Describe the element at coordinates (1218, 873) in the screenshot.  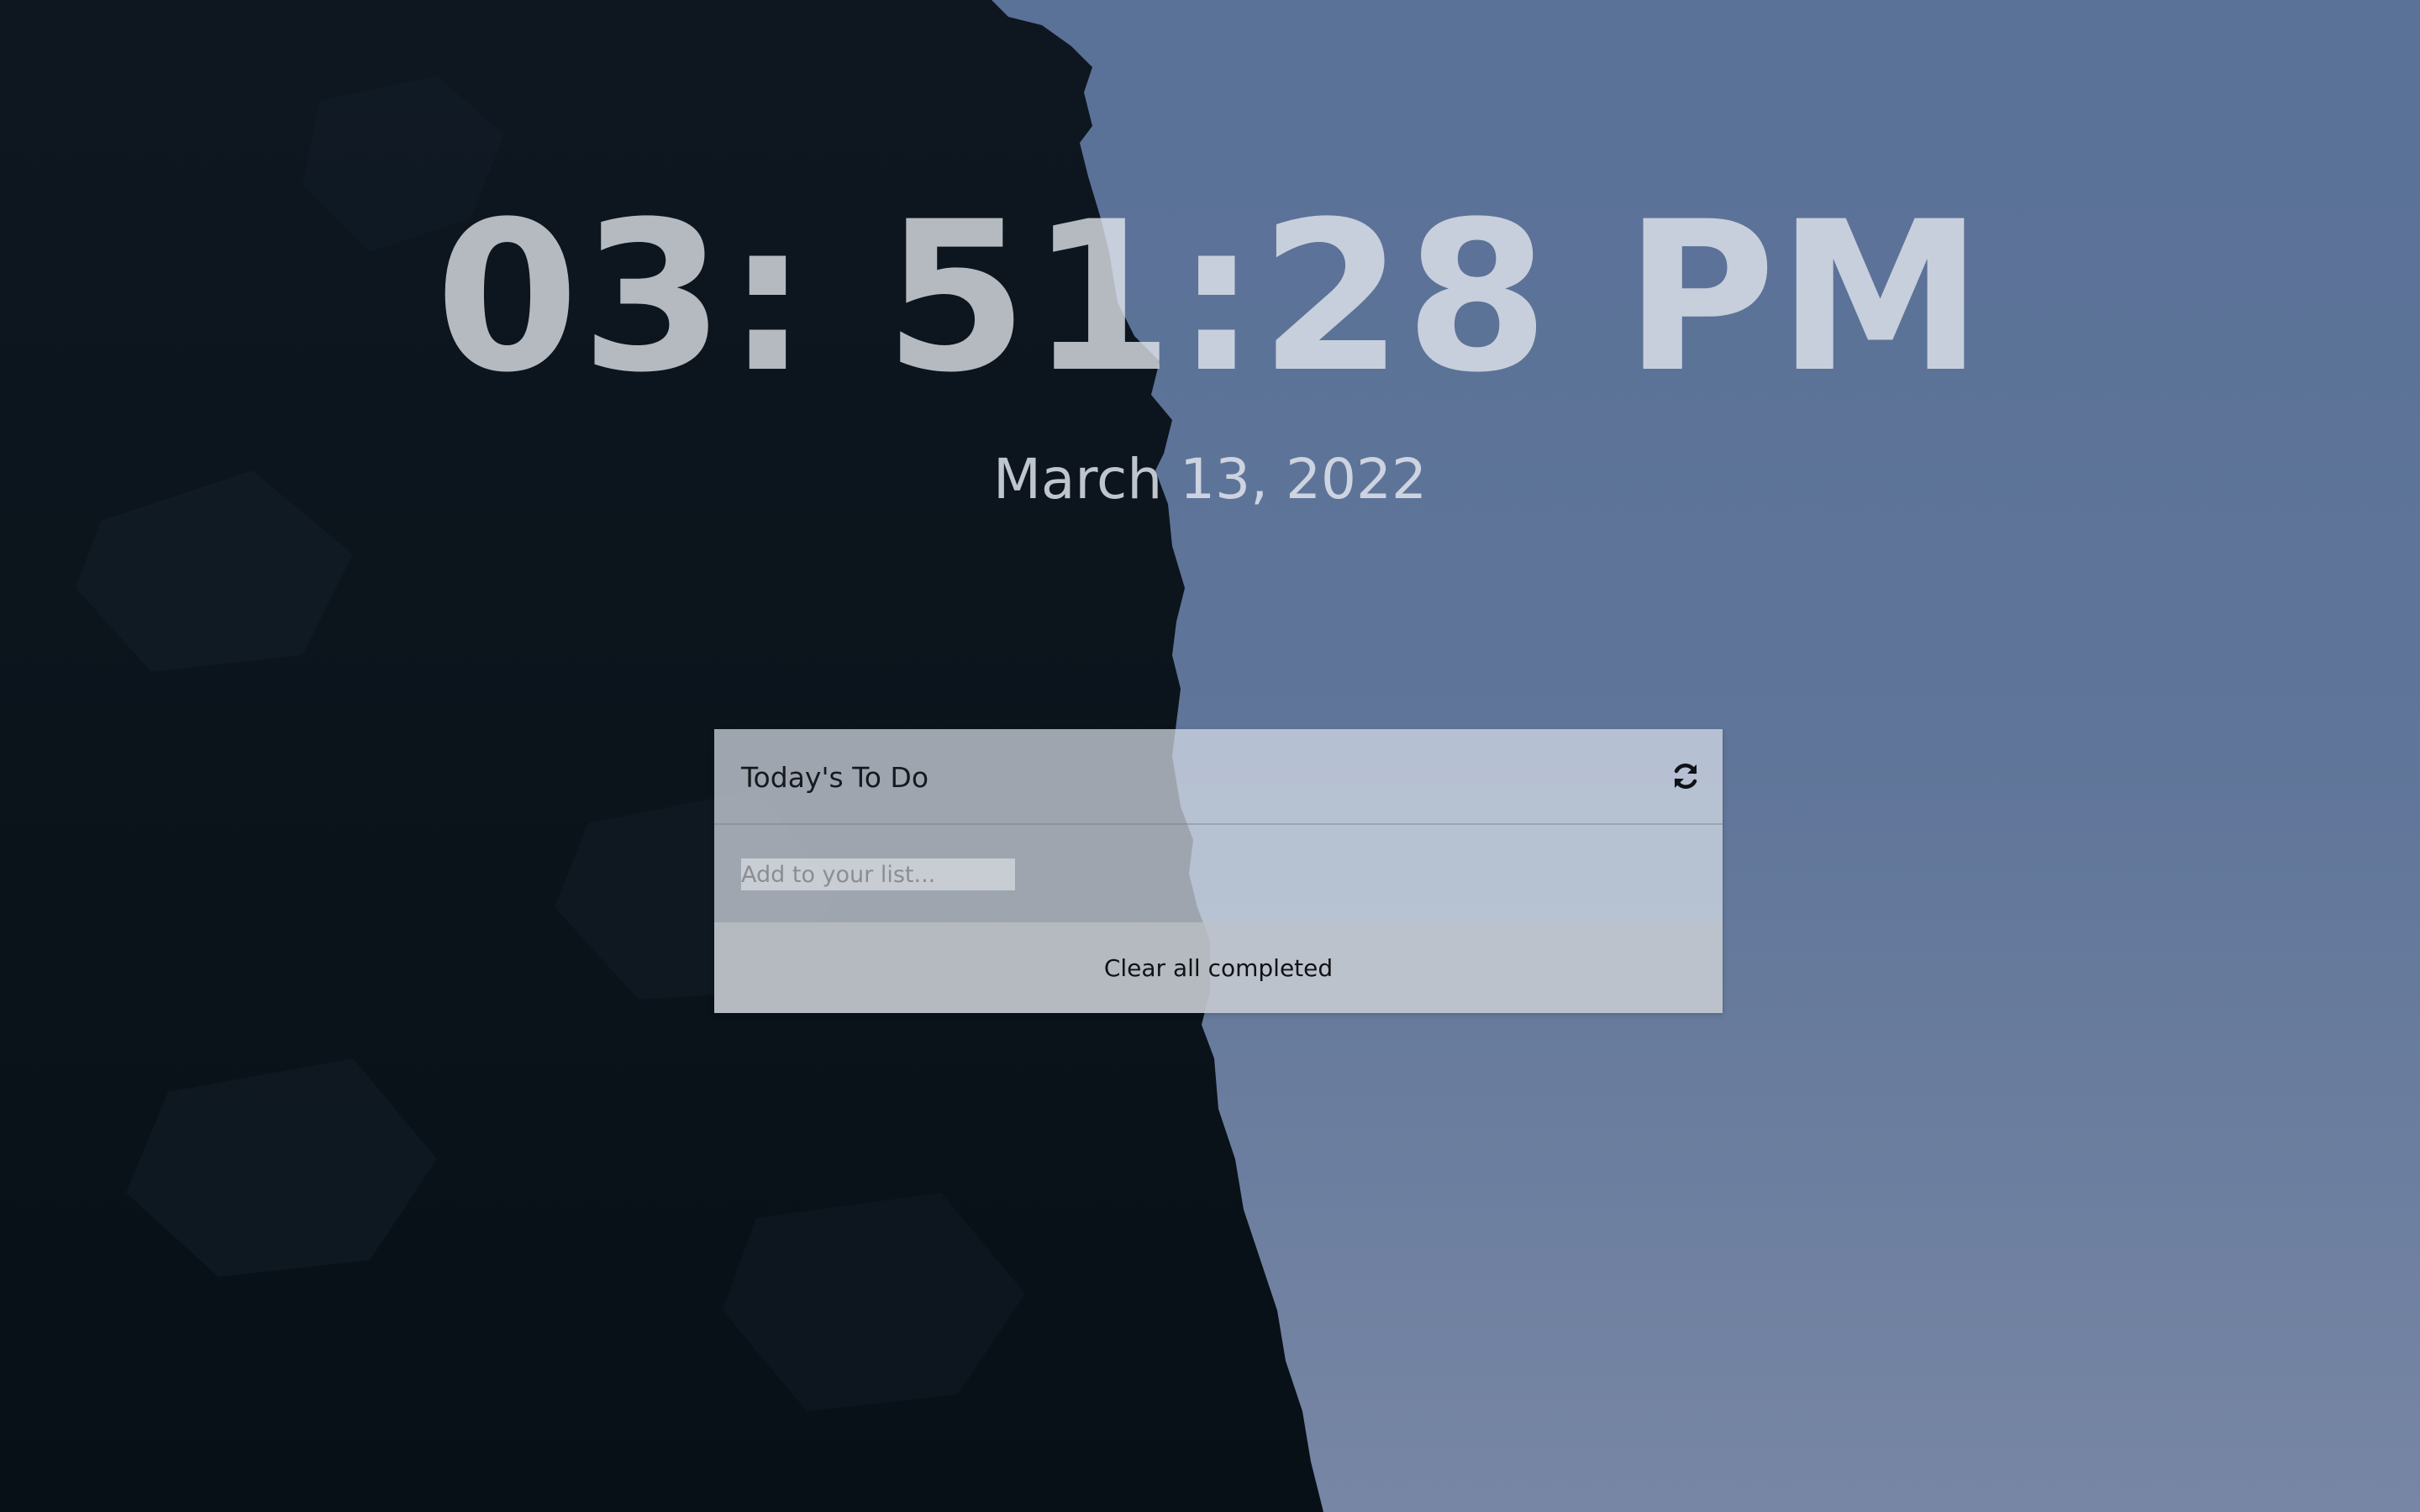
I see `todo-input-row` at that location.